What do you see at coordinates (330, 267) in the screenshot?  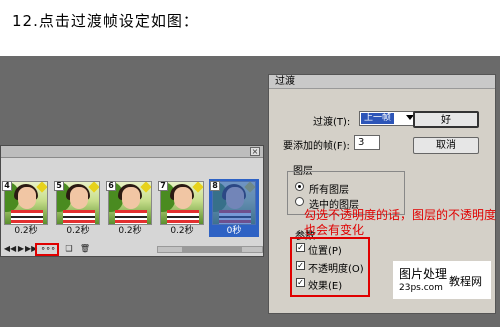 I see `checkbox-highlight-box` at bounding box center [330, 267].